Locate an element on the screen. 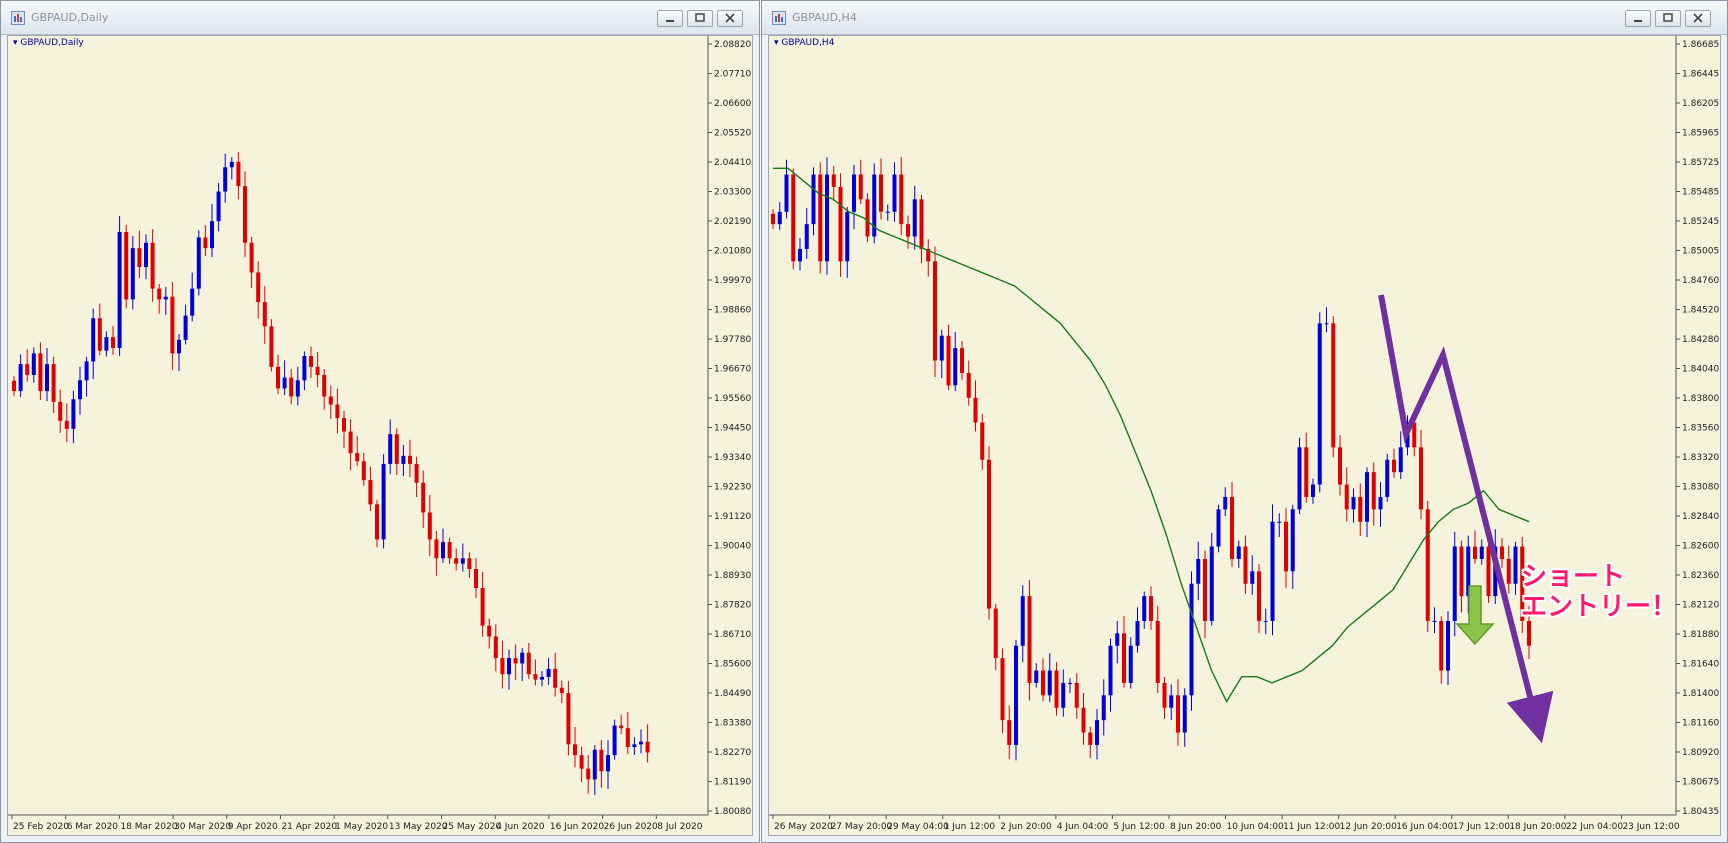 Image resolution: width=1728 pixels, height=843 pixels. price-tick-label: 1.96670 is located at coordinates (732, 370).